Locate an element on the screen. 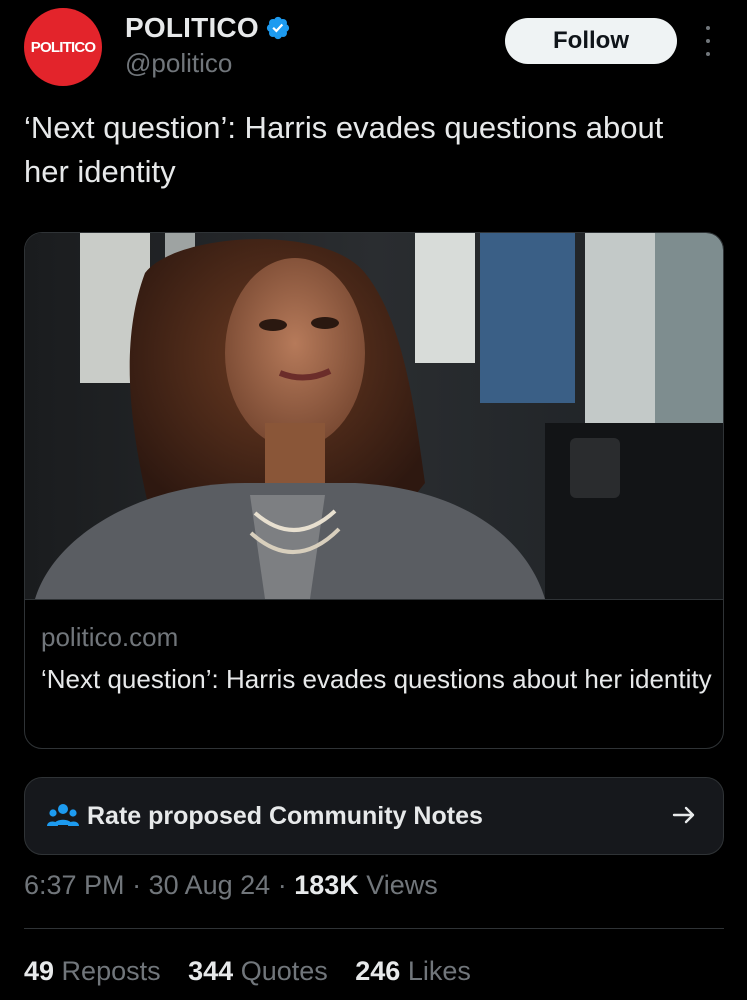 This screenshot has height=1000, width=747. display-name: POLITICO is located at coordinates (192, 28).